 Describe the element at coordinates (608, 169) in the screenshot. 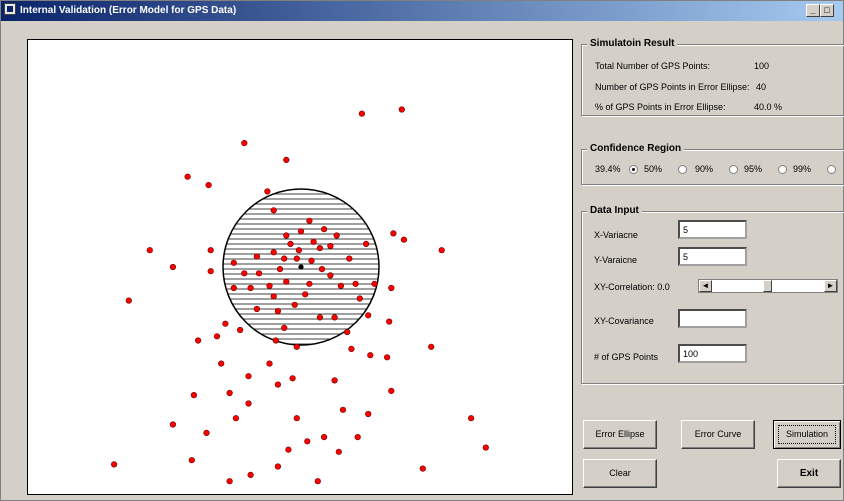

I see `confidence-option-label: 39.4%` at that location.